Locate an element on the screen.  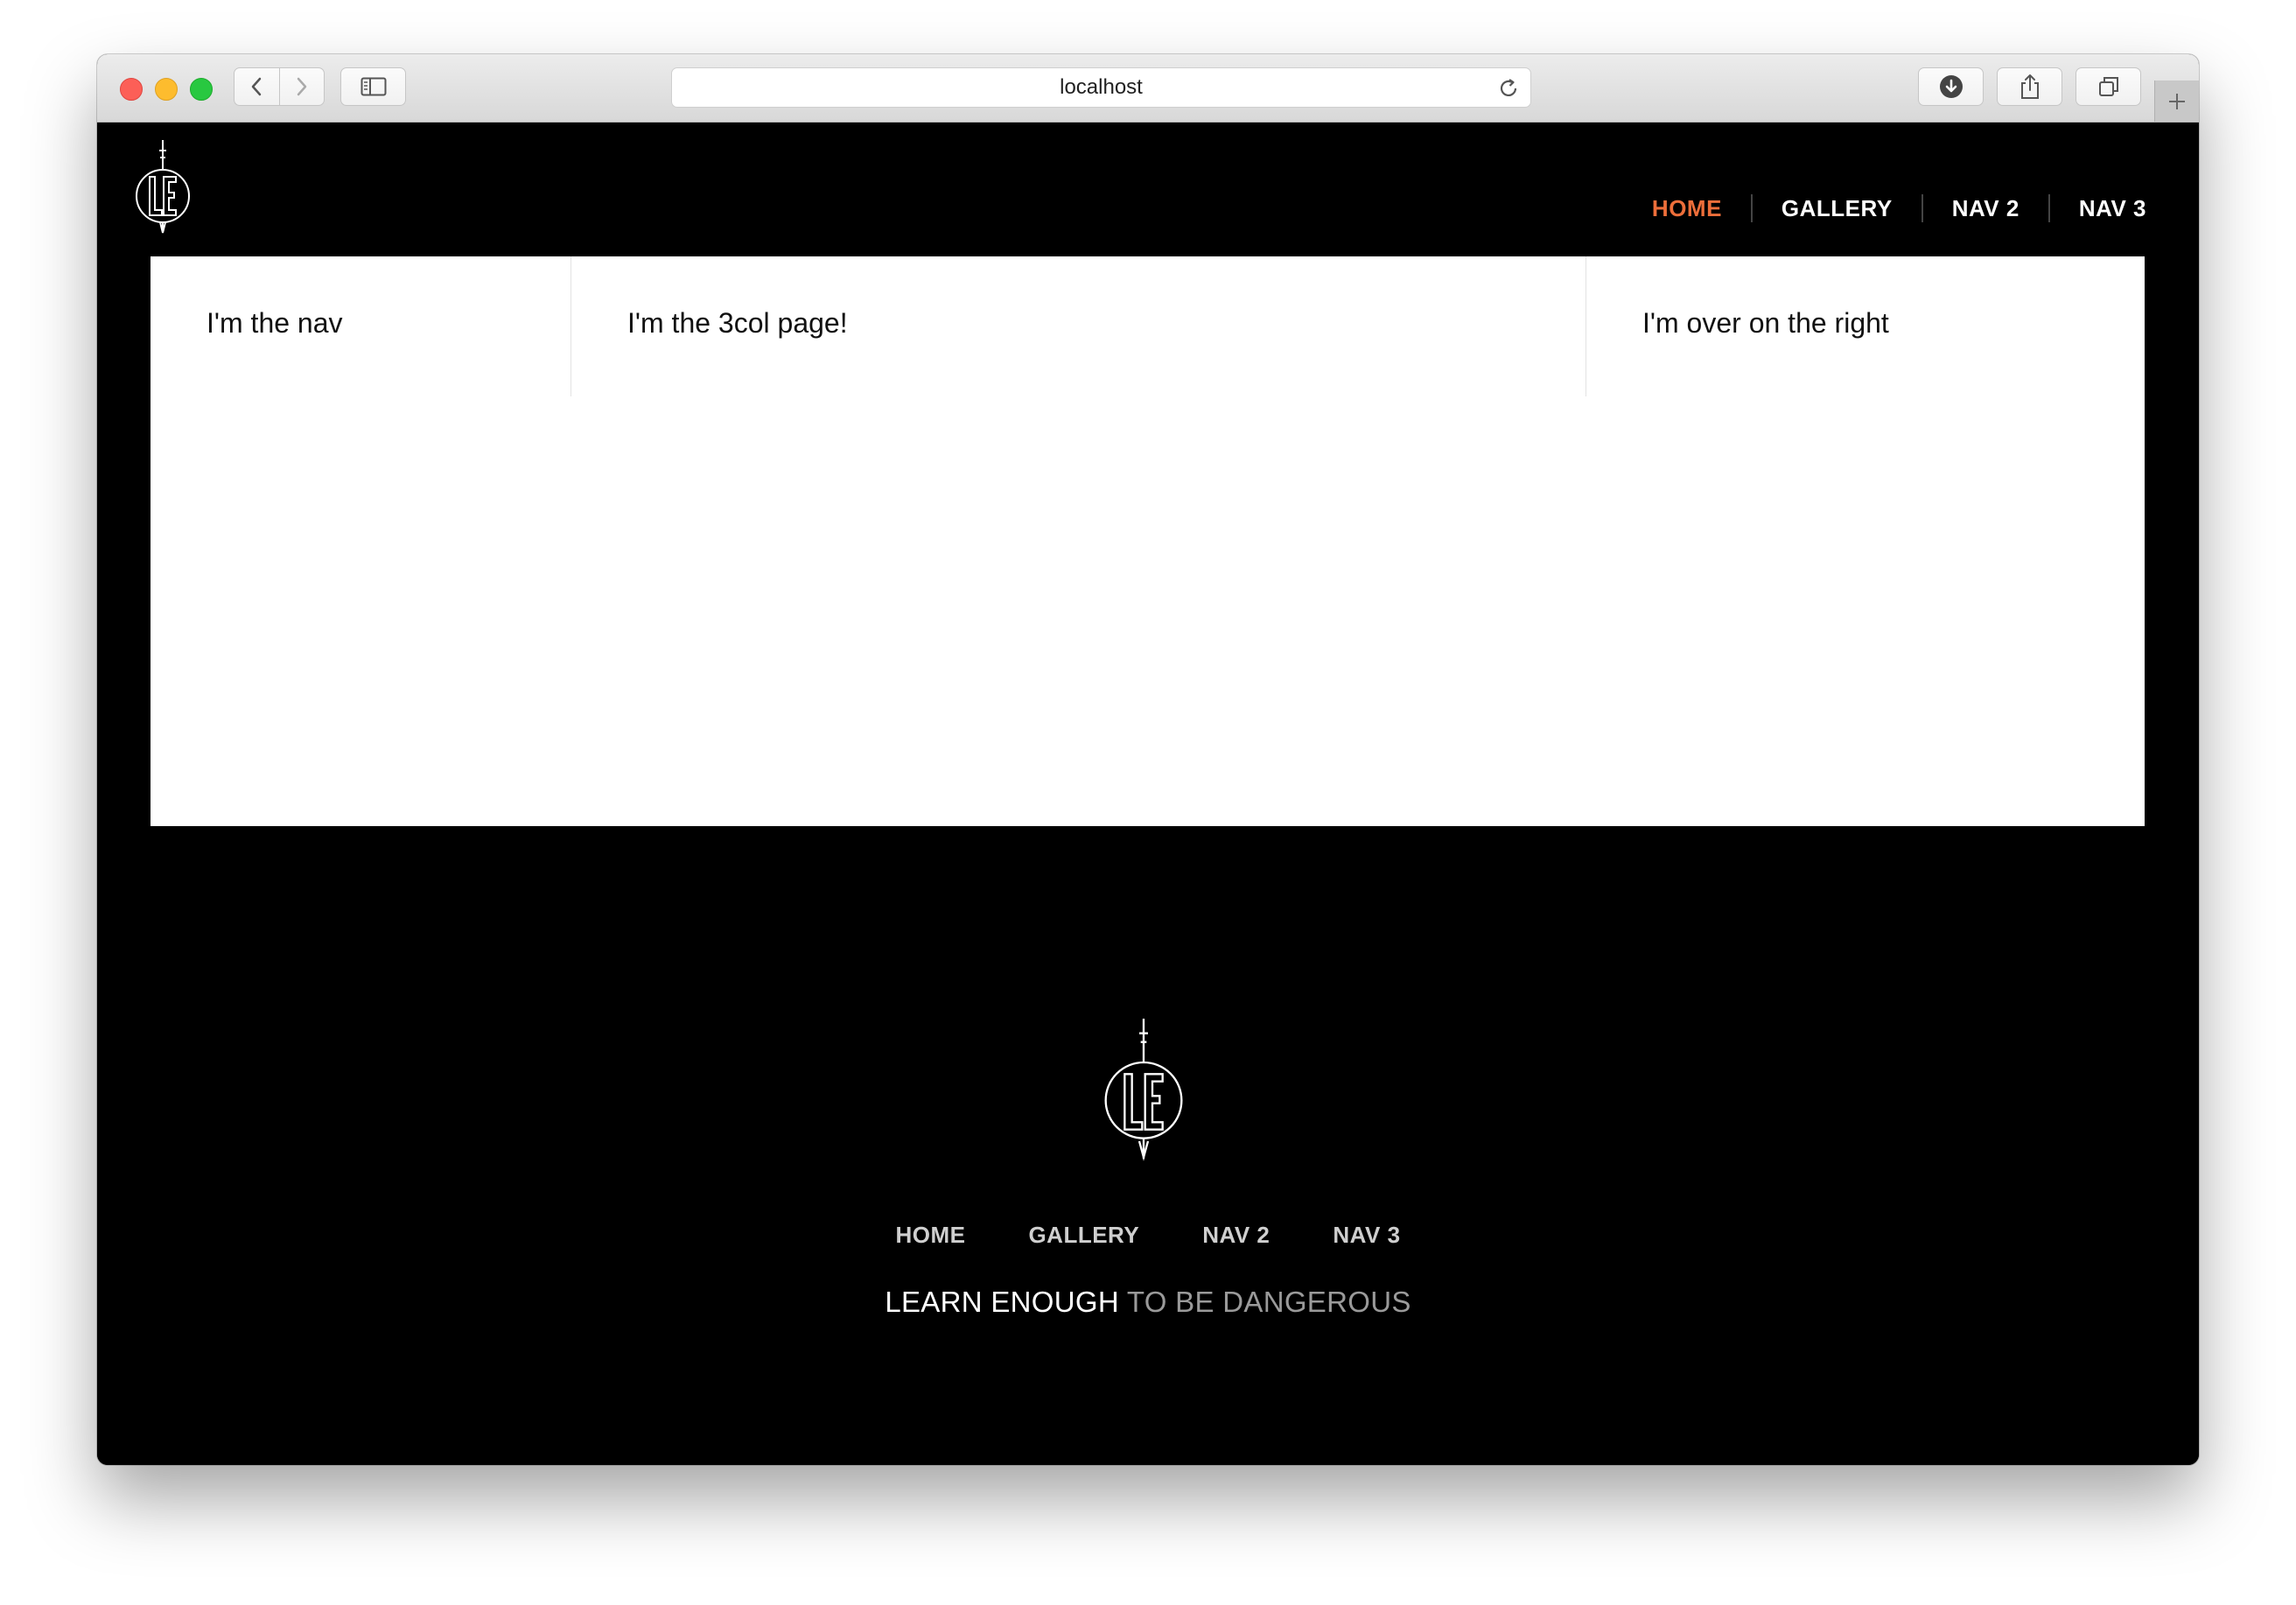
forward-button is located at coordinates (301, 87).